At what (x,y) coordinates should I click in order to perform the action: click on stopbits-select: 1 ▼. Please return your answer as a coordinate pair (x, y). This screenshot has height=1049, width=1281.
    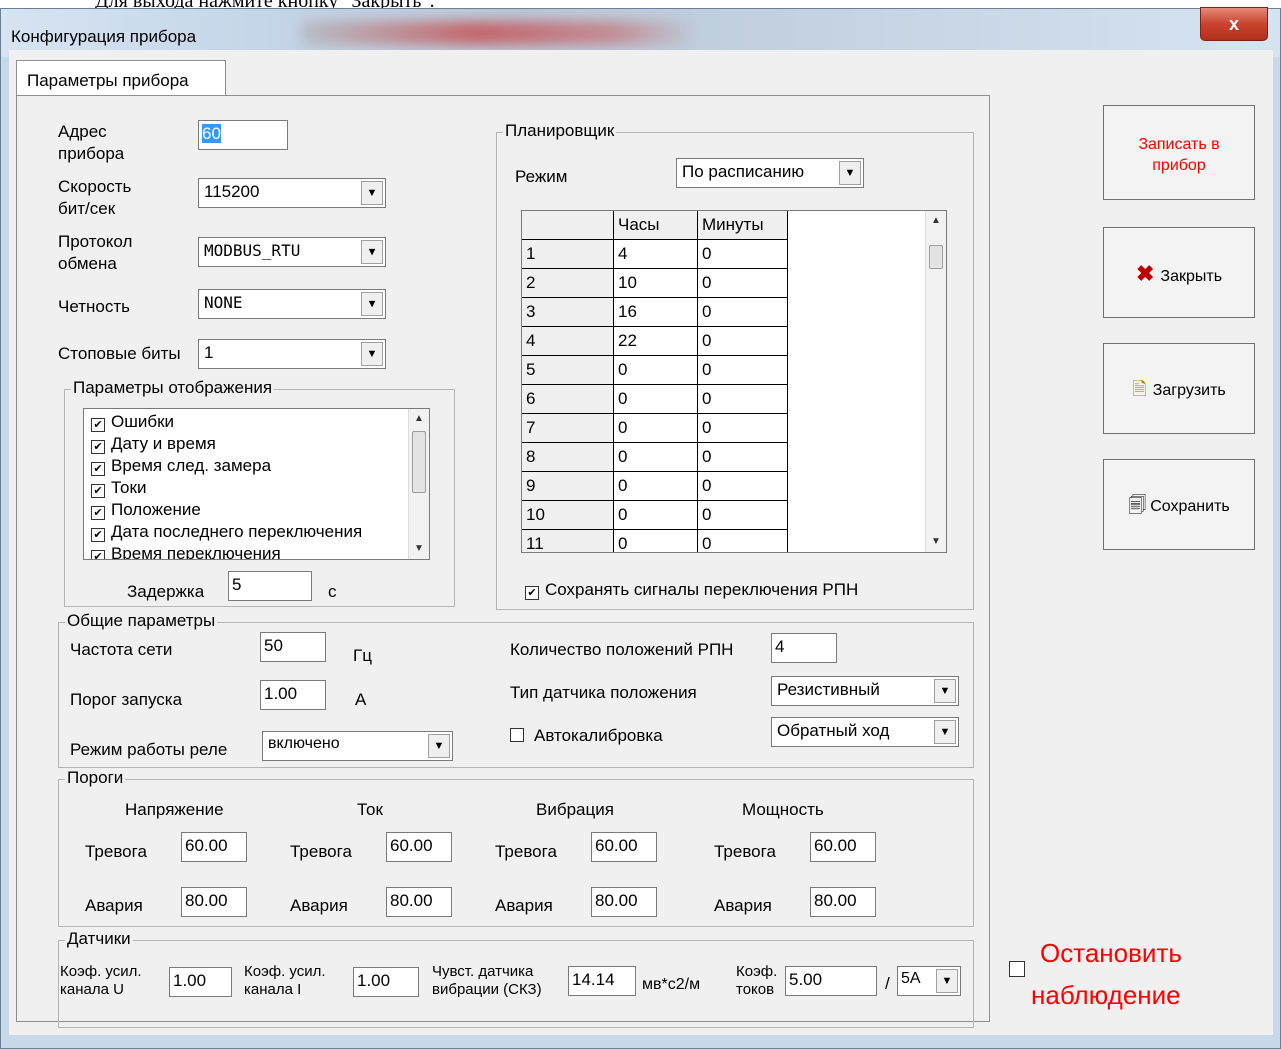
    Looking at the image, I should click on (292, 354).